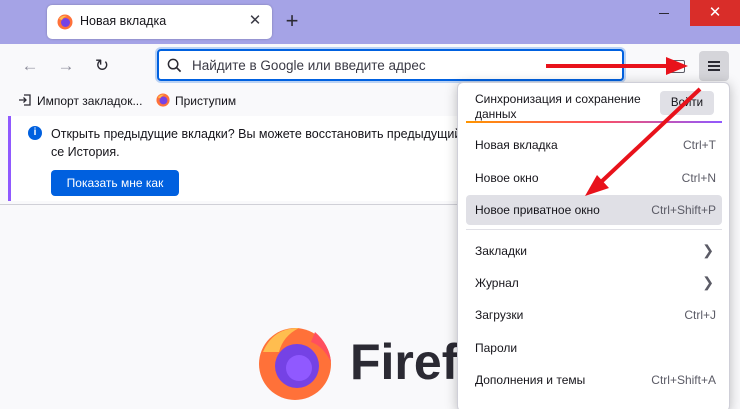 The width and height of the screenshot is (740, 409). What do you see at coordinates (255, 21) in the screenshot?
I see `tab-close-icon: ✕` at bounding box center [255, 21].